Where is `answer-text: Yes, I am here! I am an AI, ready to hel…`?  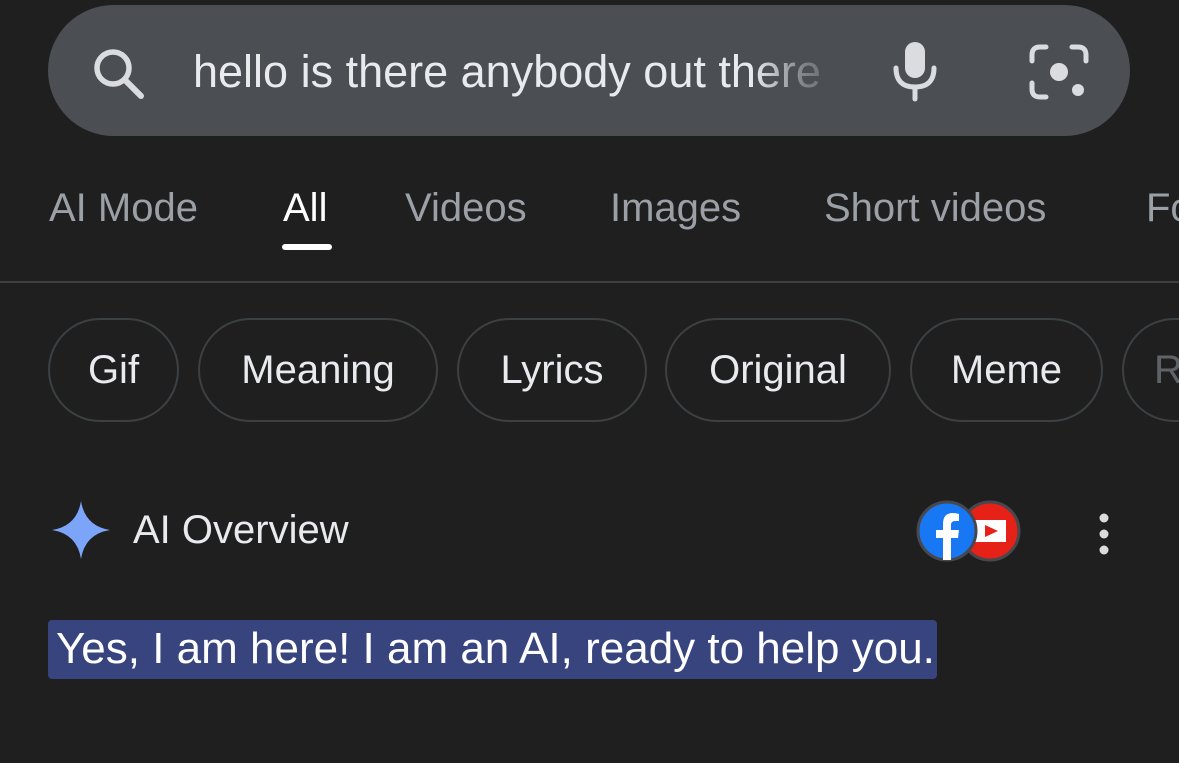
answer-text: Yes, I am here! I am an AI, ready to hel… is located at coordinates (492, 649).